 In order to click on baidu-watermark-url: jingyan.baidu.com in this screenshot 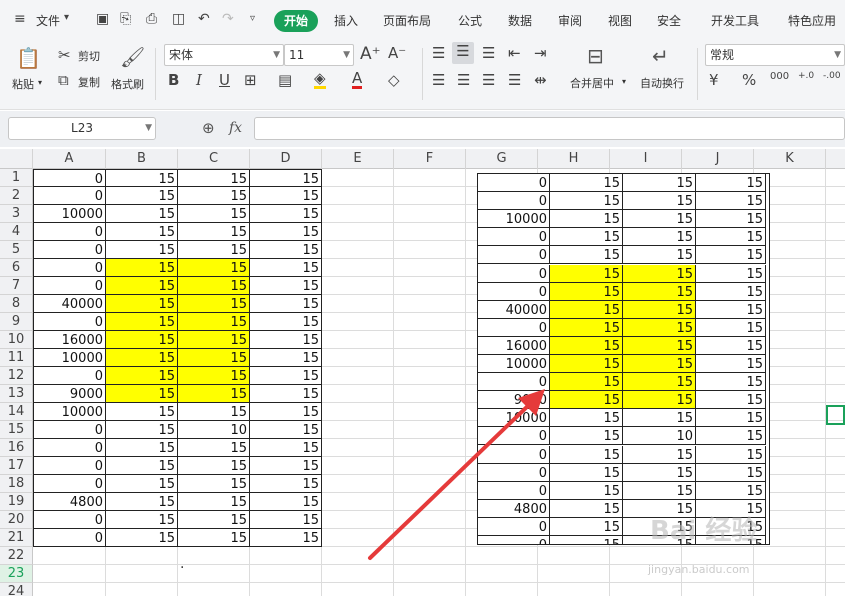, I will do `click(699, 569)`.